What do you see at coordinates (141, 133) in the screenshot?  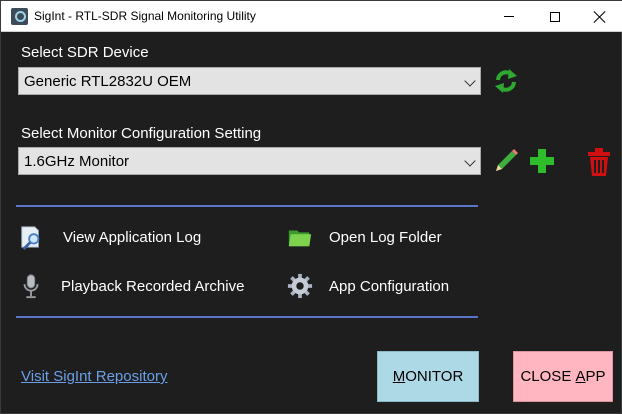 I see `config-label: Select Monitor Configuration Setting` at bounding box center [141, 133].